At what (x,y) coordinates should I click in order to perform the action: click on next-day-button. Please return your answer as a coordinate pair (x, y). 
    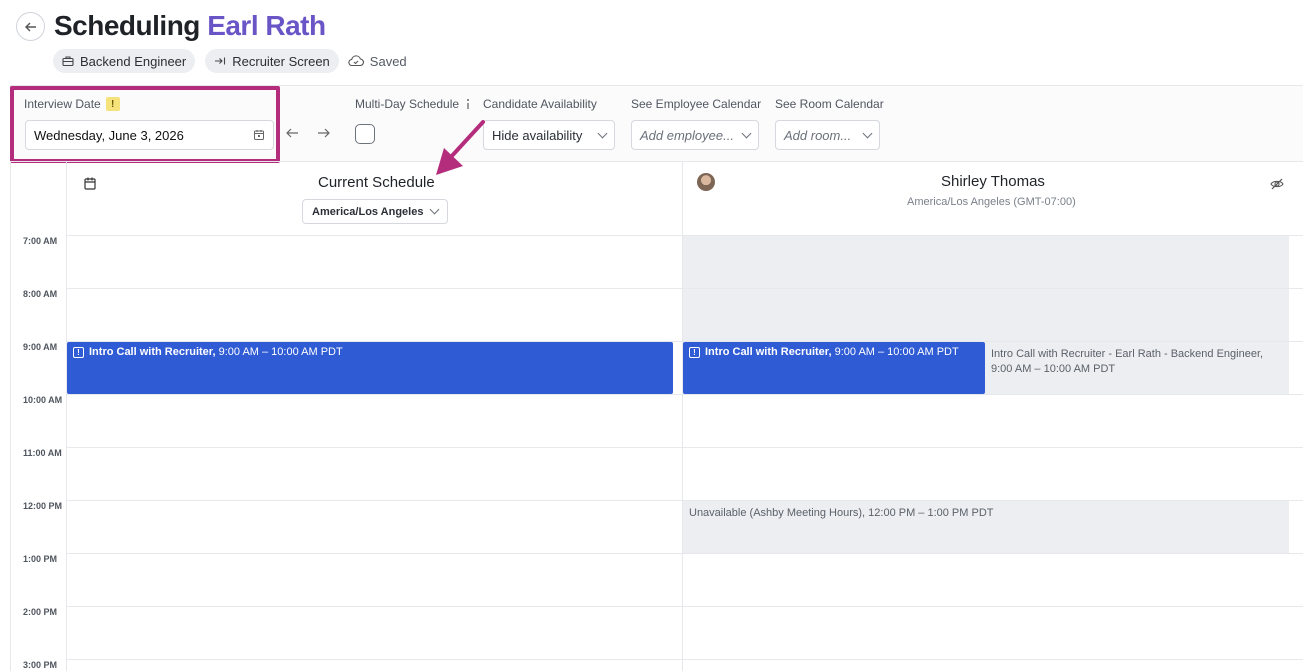
    Looking at the image, I should click on (324, 135).